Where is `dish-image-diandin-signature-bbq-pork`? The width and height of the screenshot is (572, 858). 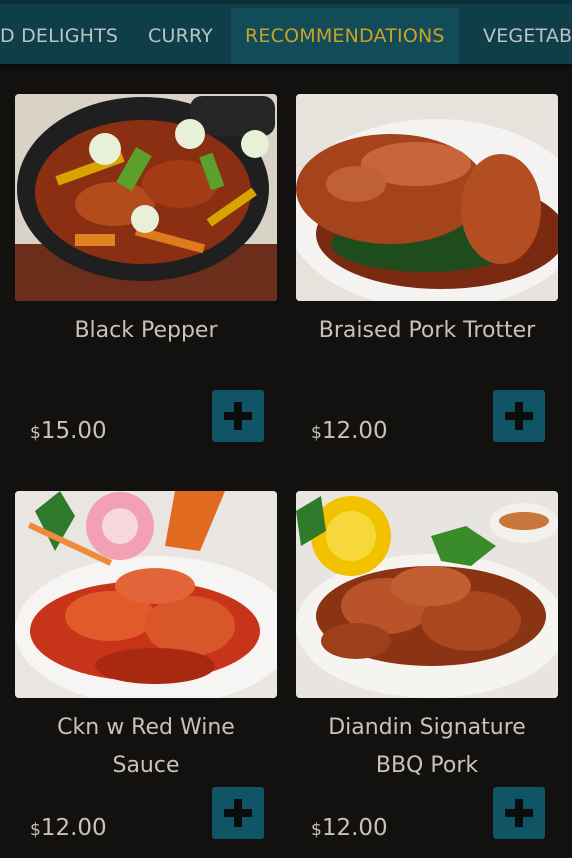 dish-image-diandin-signature-bbq-pork is located at coordinates (427, 594).